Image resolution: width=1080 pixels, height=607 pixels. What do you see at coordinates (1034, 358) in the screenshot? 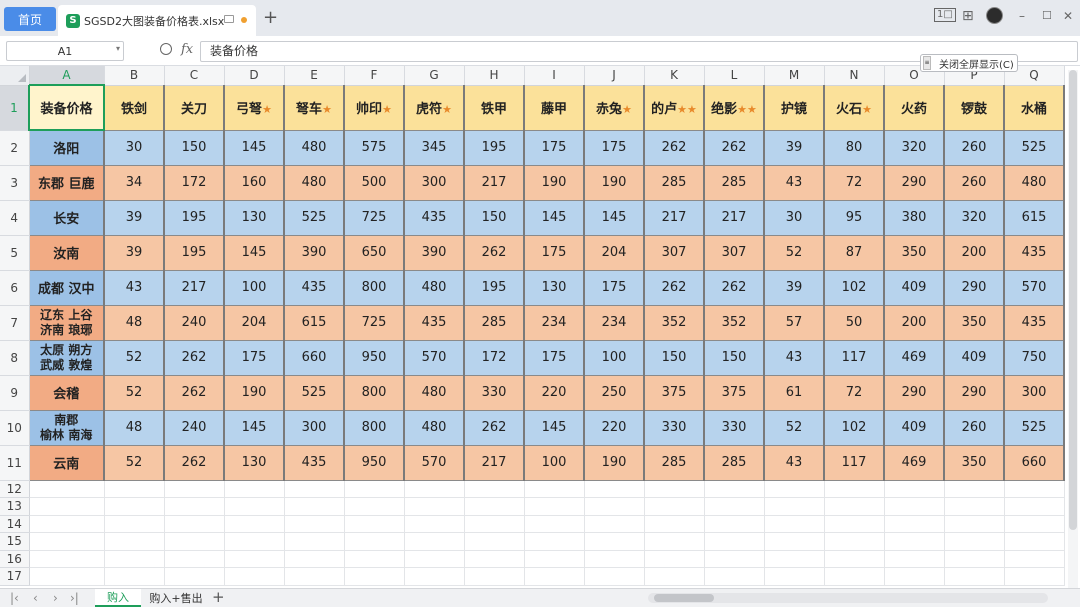
I see `price-cell: 750` at bounding box center [1034, 358].